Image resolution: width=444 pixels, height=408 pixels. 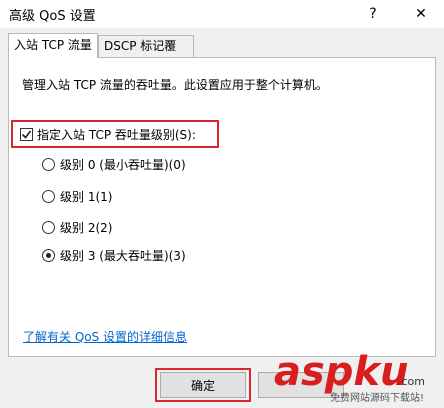 I want to click on help-button: ?, so click(x=373, y=14).